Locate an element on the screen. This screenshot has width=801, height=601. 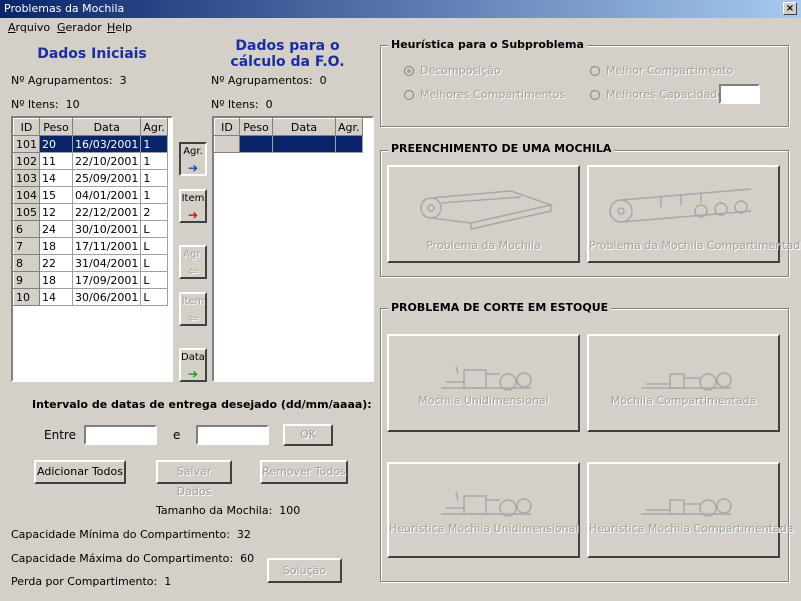
table-cell: 22/10/2001 is located at coordinates (106, 161).